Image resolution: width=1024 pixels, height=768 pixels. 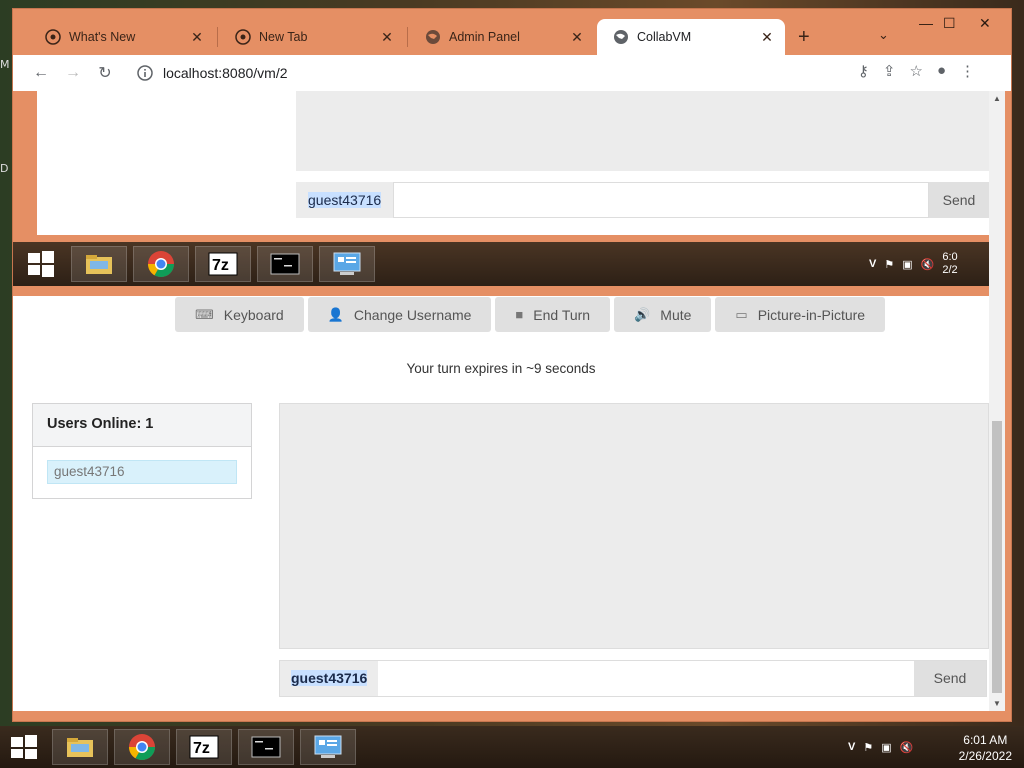 I want to click on keyboard-button: ⌨ Keyboard, so click(x=239, y=314).